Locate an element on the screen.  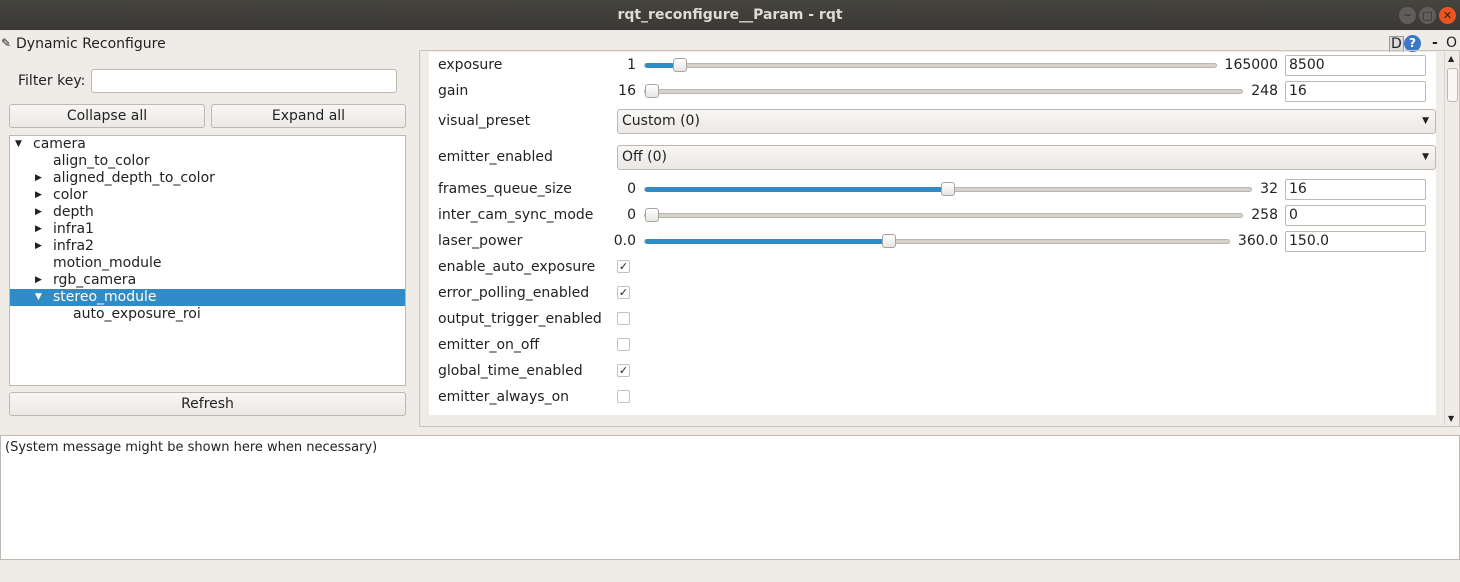
param-name: inter_cam_sync_mode is located at coordinates (516, 215).